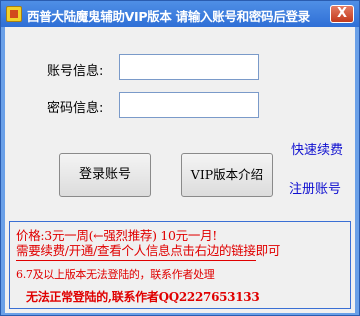  What do you see at coordinates (317, 148) in the screenshot?
I see `quick-renew-link: 快速续费` at bounding box center [317, 148].